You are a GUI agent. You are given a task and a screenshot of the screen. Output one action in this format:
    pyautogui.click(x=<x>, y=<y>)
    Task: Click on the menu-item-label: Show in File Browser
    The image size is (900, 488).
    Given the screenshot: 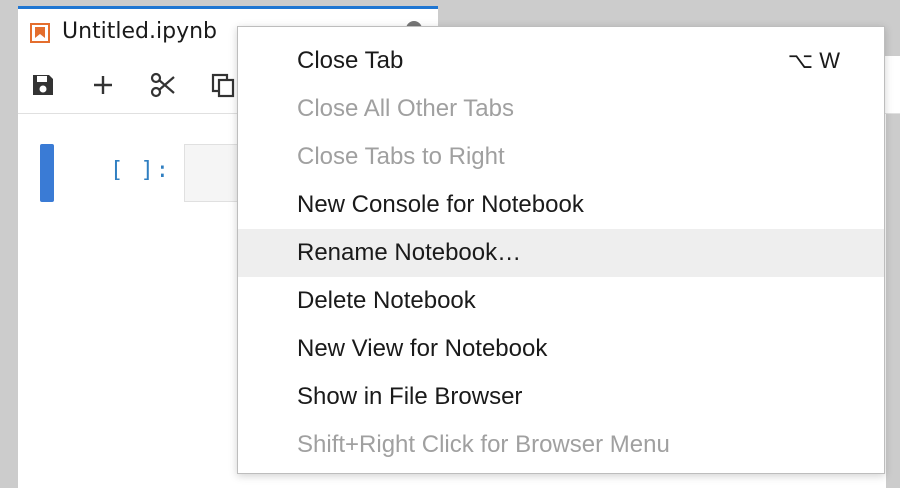 What is the action you would take?
    pyautogui.click(x=410, y=396)
    